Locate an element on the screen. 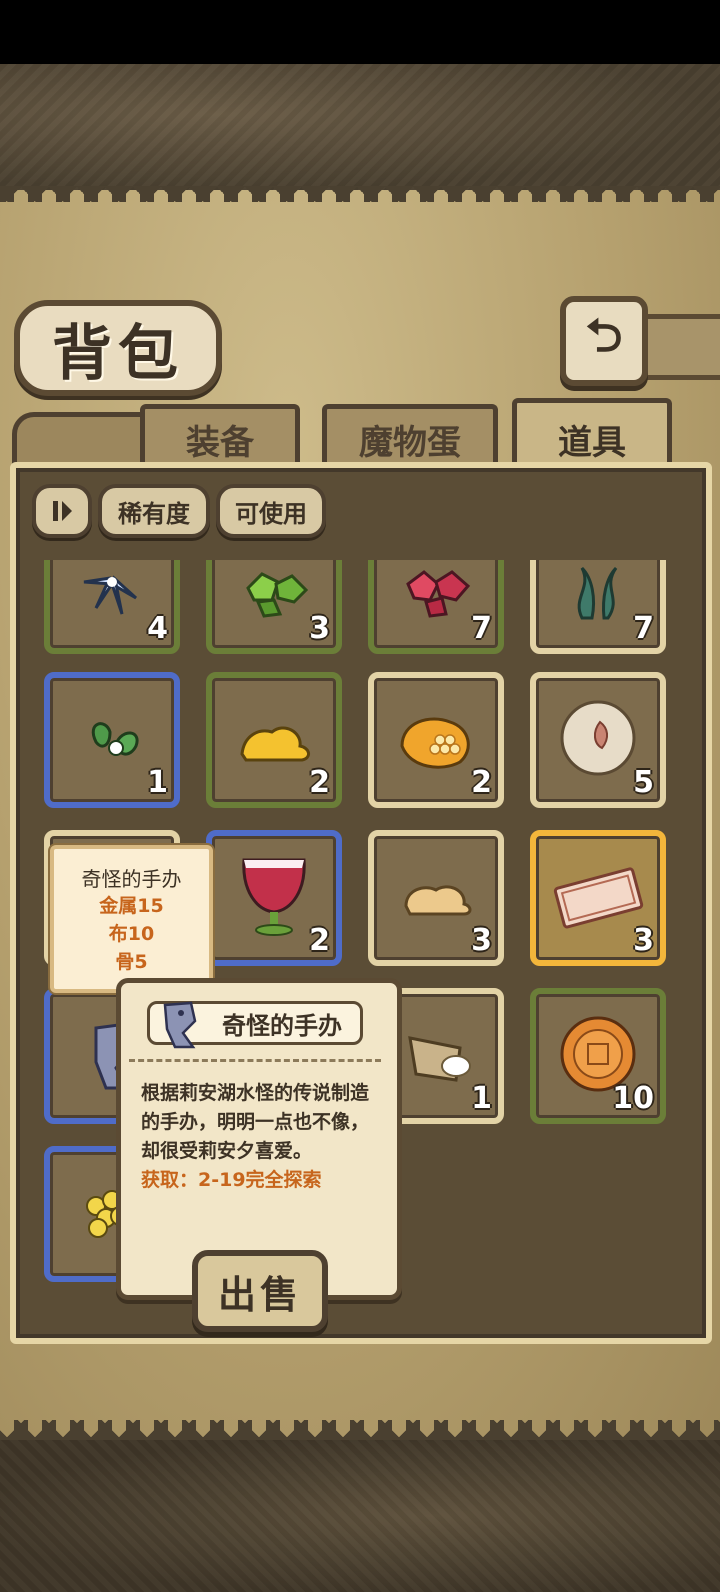 Image resolution: width=720 pixels, height=1592 pixels. rice-bag-icon is located at coordinates (439, 1059).